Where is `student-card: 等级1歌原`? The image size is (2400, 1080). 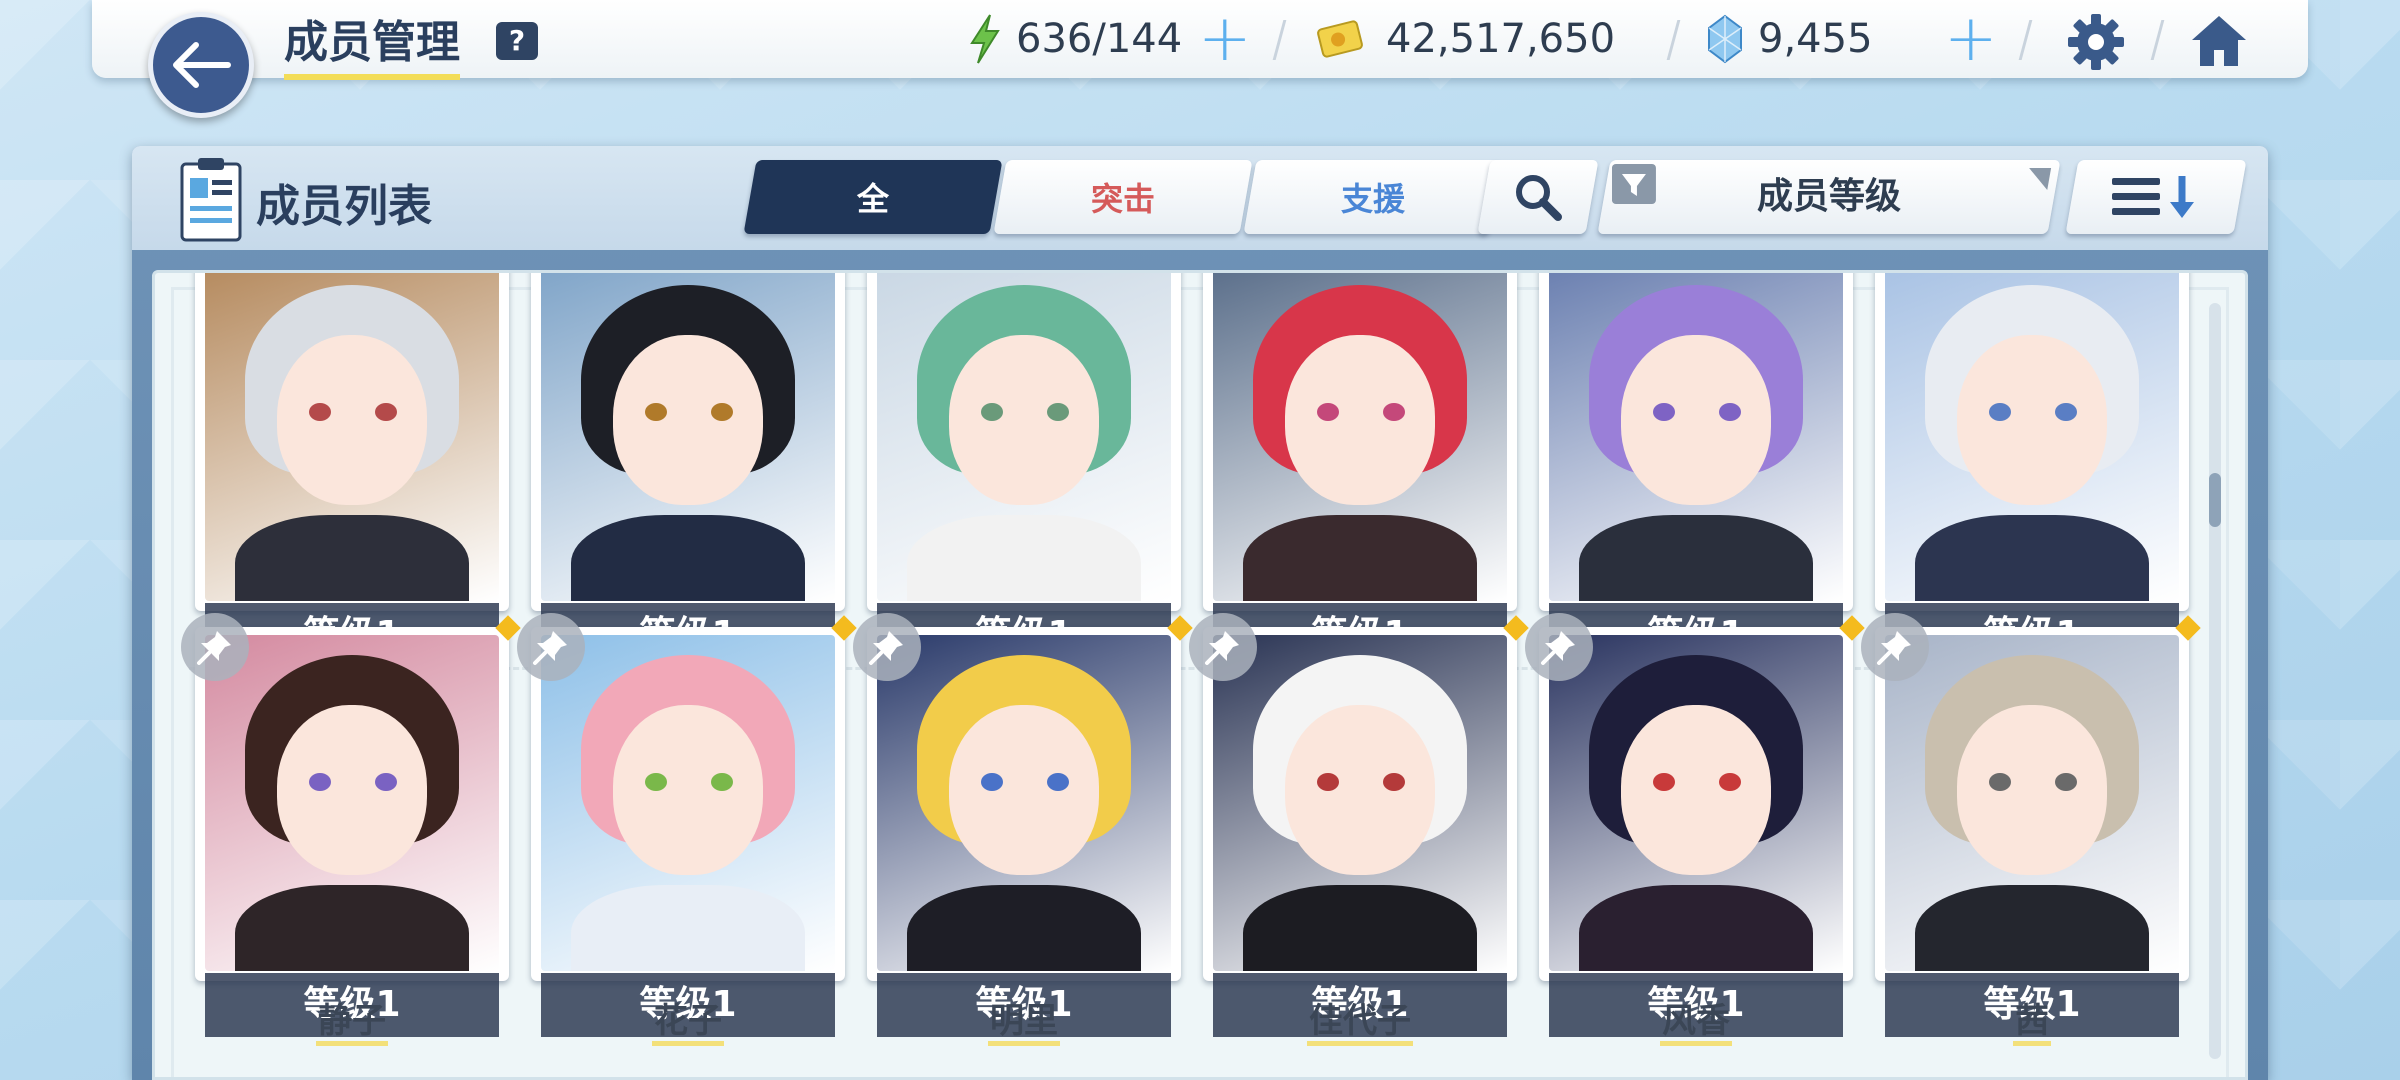
student-card: 等级1歌原 is located at coordinates (1696, 475).